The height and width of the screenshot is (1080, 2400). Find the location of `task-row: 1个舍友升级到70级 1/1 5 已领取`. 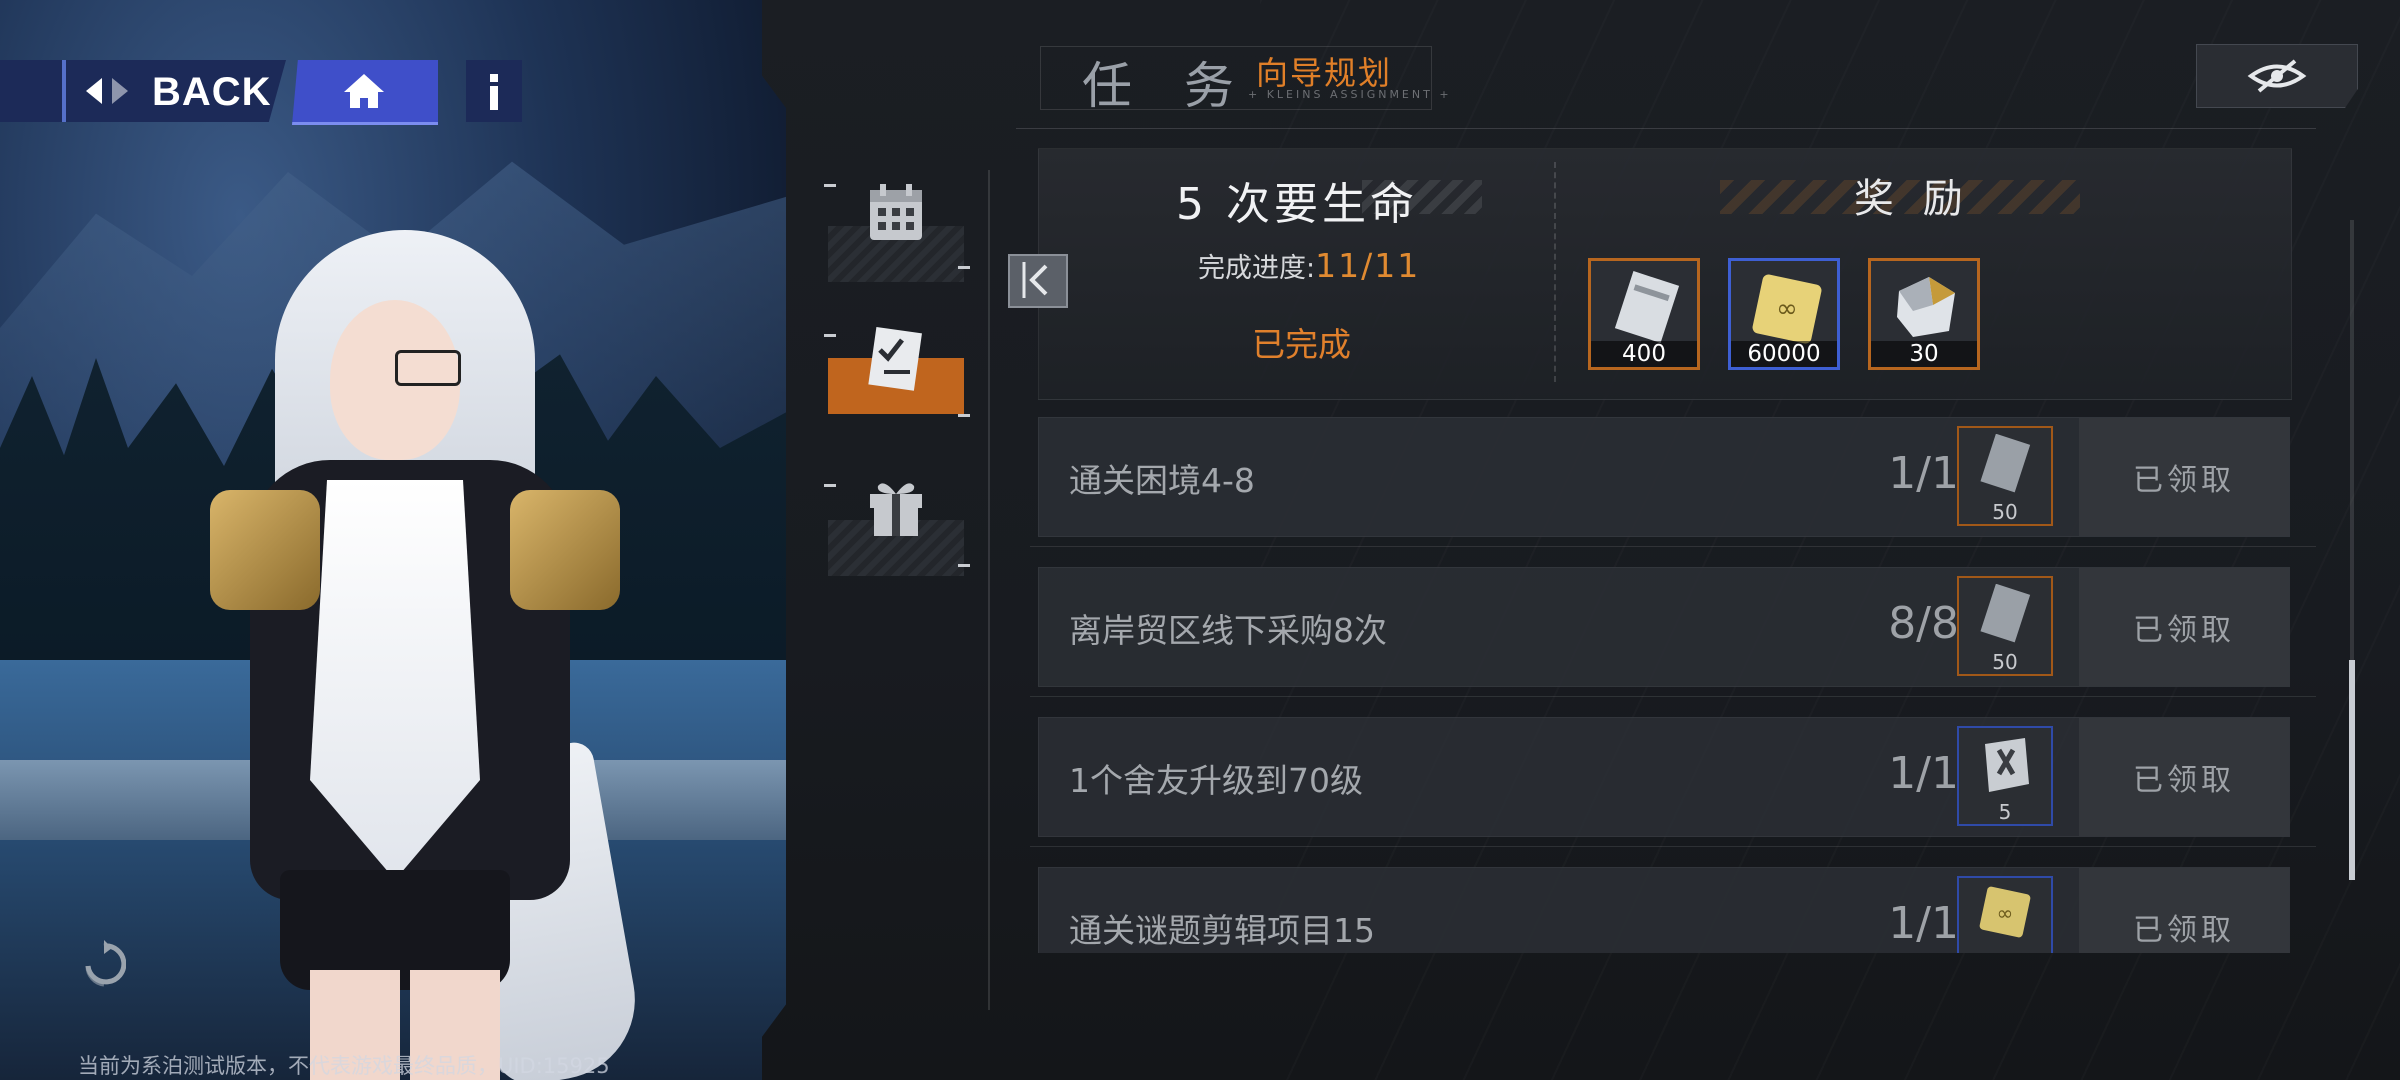

task-row: 1个舍友升级到70级 1/1 5 已领取 is located at coordinates (1664, 777).